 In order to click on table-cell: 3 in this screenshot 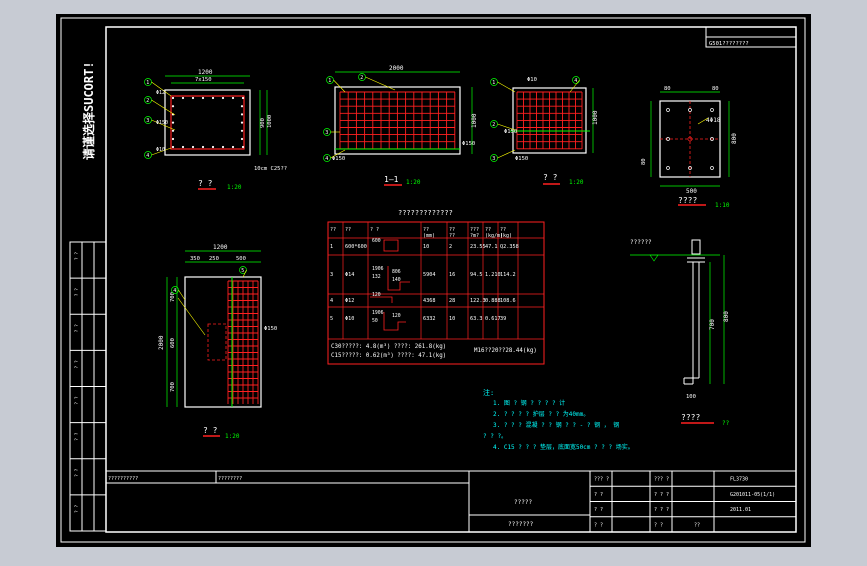, I will do `click(331, 275)`.